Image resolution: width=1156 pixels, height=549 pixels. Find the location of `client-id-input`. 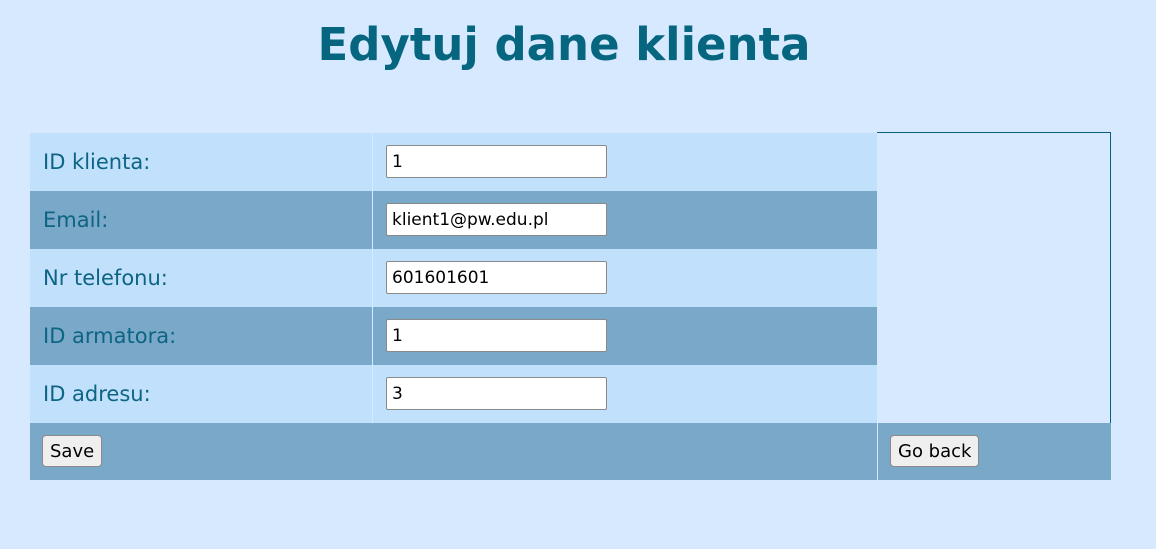

client-id-input is located at coordinates (496, 161).